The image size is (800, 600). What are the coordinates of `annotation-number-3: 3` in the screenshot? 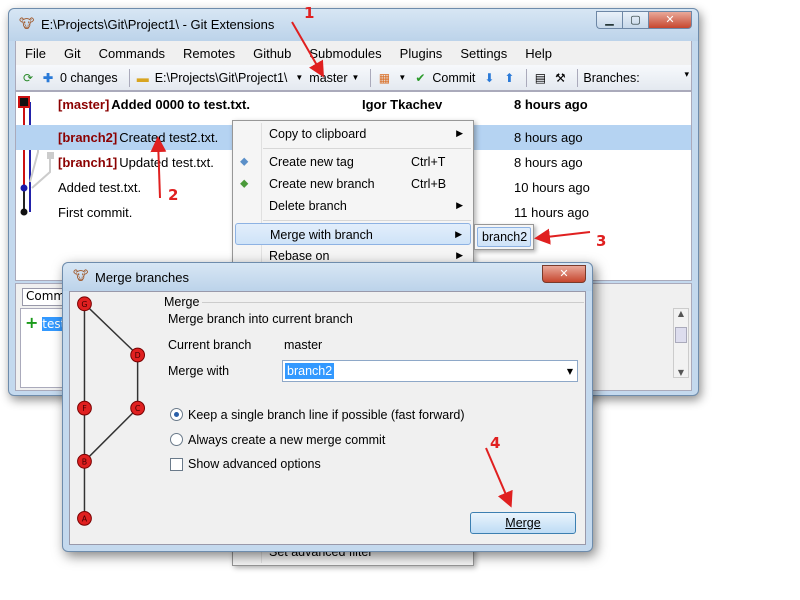 It's located at (601, 241).